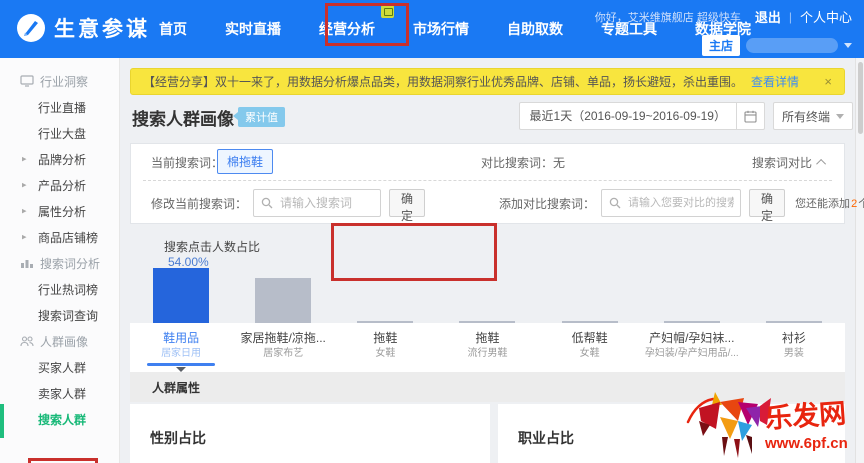  Describe the element at coordinates (59, 237) in the screenshot. I see `sidebar-item-item-shop-rank: 商品店铺榜` at that location.